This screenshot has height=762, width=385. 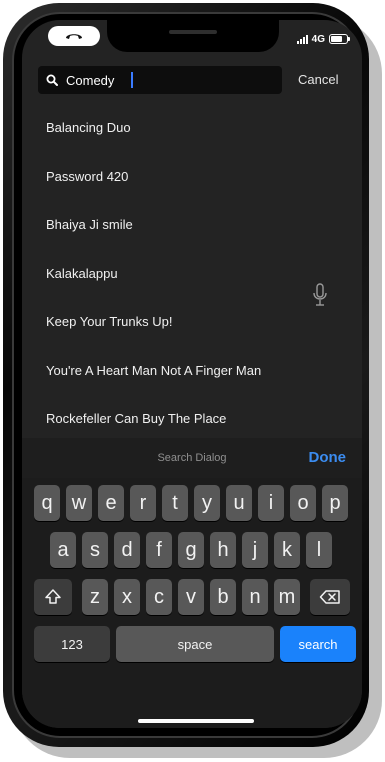 What do you see at coordinates (303, 503) in the screenshot?
I see `key-o: o` at bounding box center [303, 503].